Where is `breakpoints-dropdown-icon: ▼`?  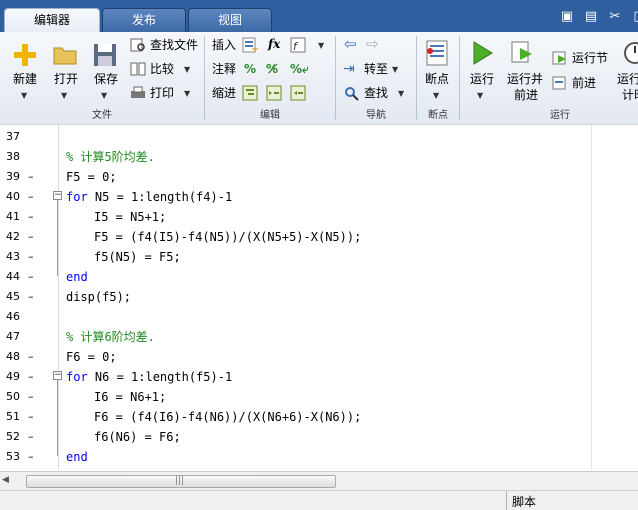 breakpoints-dropdown-icon: ▼ is located at coordinates (436, 96).